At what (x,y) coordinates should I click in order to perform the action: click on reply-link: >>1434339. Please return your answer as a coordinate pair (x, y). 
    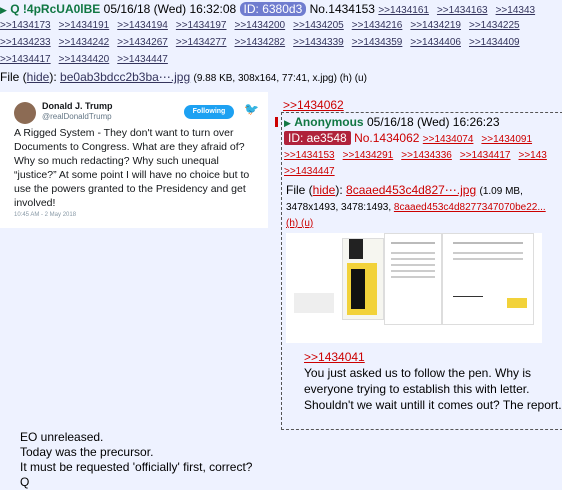
    Looking at the image, I should click on (318, 42).